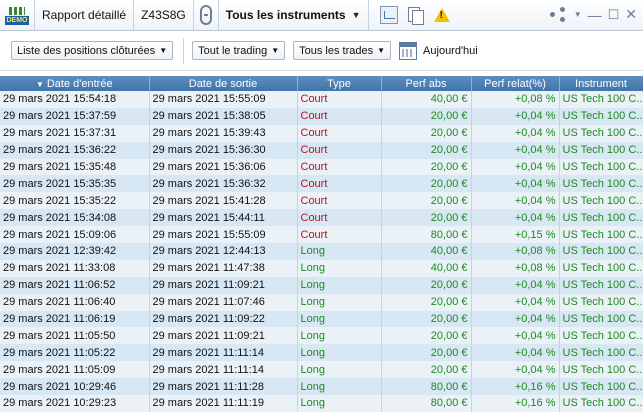 The height and width of the screenshot is (419, 643). Describe the element at coordinates (388, 15) in the screenshot. I see `chart-icon` at that location.